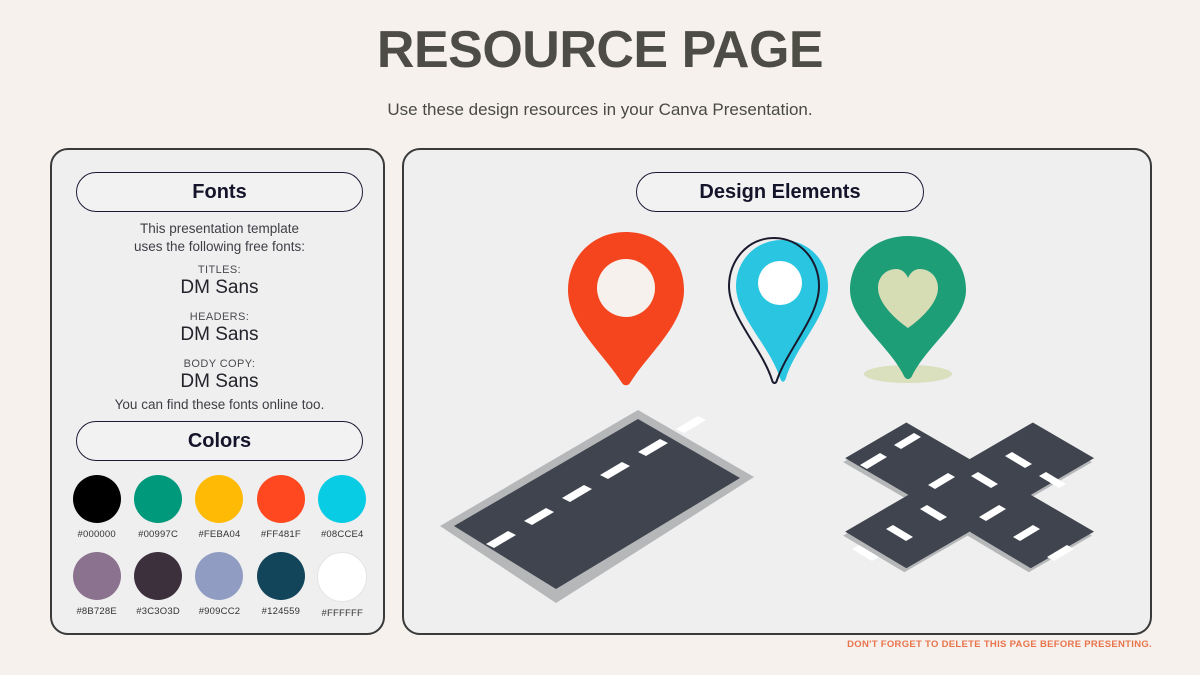 This screenshot has width=1200, height=675. Describe the element at coordinates (909, 314) in the screenshot. I see `green-heart-location-pin` at that location.